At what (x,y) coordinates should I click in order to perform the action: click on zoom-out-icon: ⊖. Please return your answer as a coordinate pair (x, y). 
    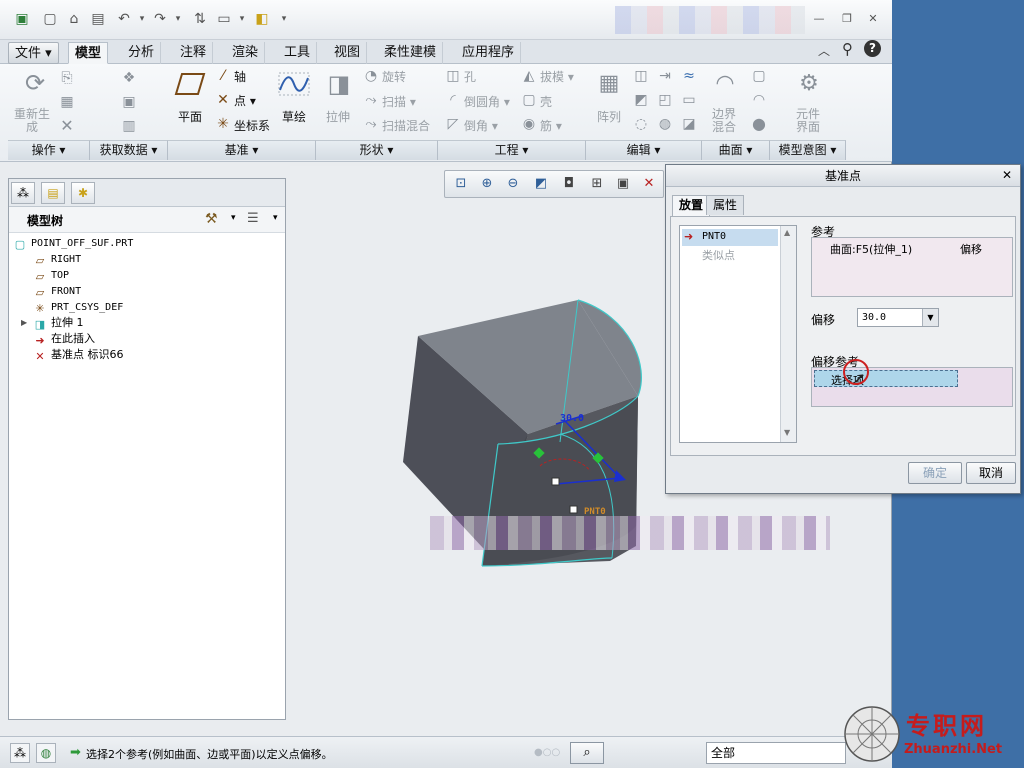
    Looking at the image, I should click on (513, 184).